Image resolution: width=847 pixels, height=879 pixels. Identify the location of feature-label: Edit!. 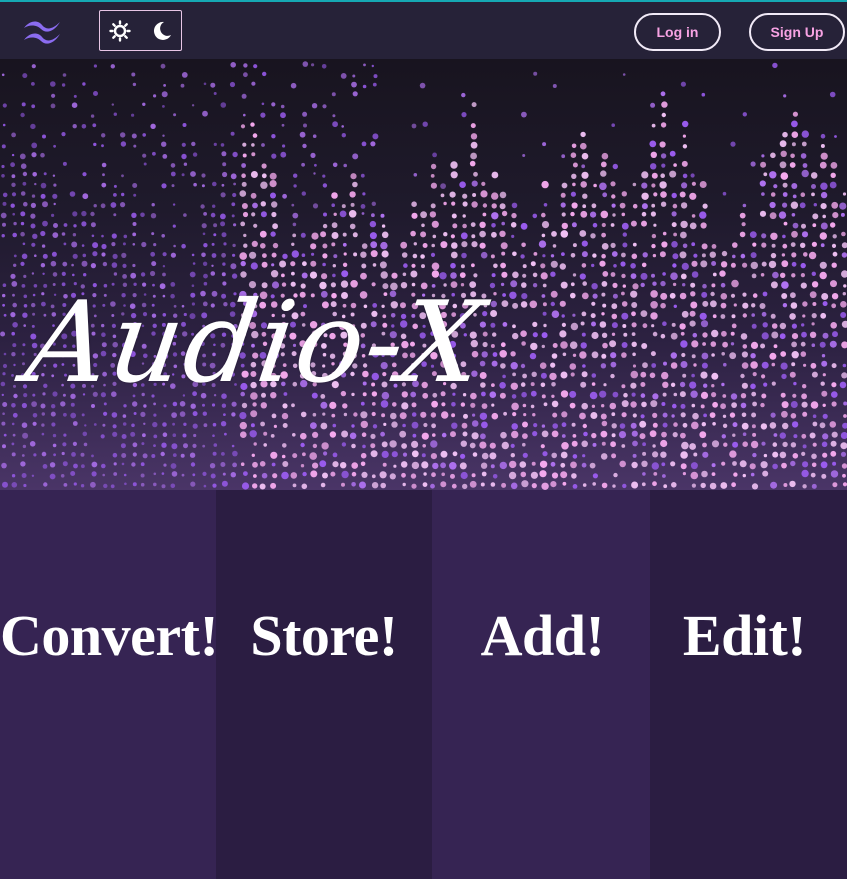
(744, 635).